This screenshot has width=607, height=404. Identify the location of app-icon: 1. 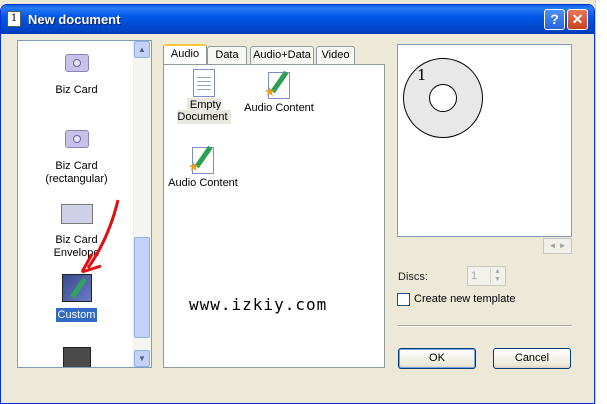
(14, 19).